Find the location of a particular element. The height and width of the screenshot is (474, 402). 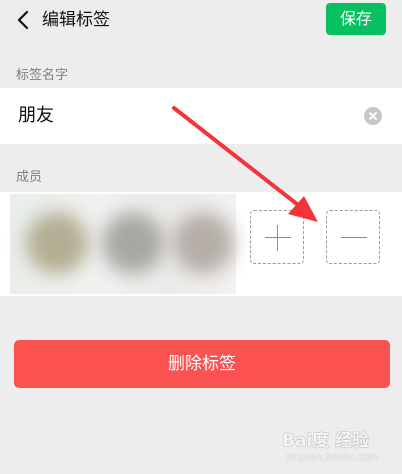

tag-name-field: 朋友 is located at coordinates (201, 116).